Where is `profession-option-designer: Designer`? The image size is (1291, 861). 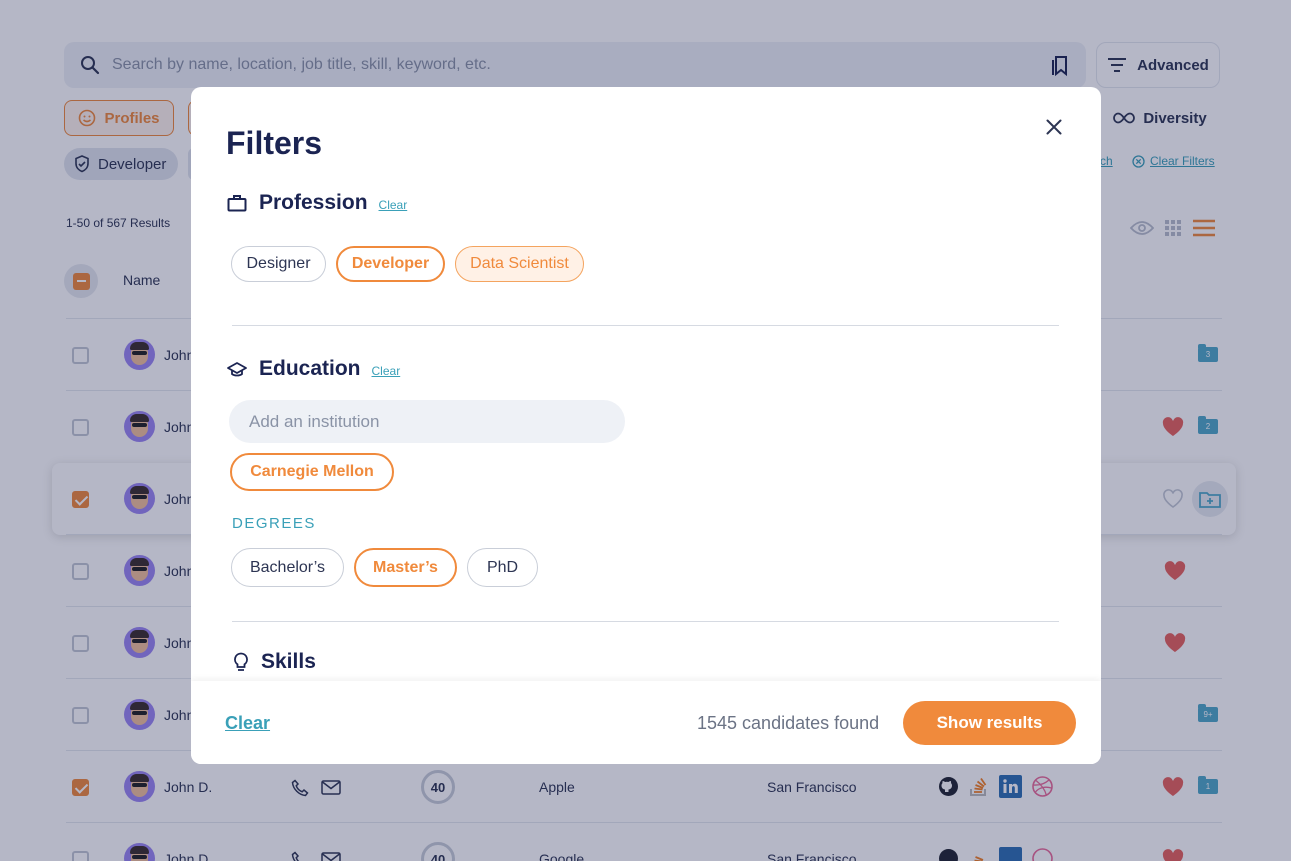 profession-option-designer: Designer is located at coordinates (278, 264).